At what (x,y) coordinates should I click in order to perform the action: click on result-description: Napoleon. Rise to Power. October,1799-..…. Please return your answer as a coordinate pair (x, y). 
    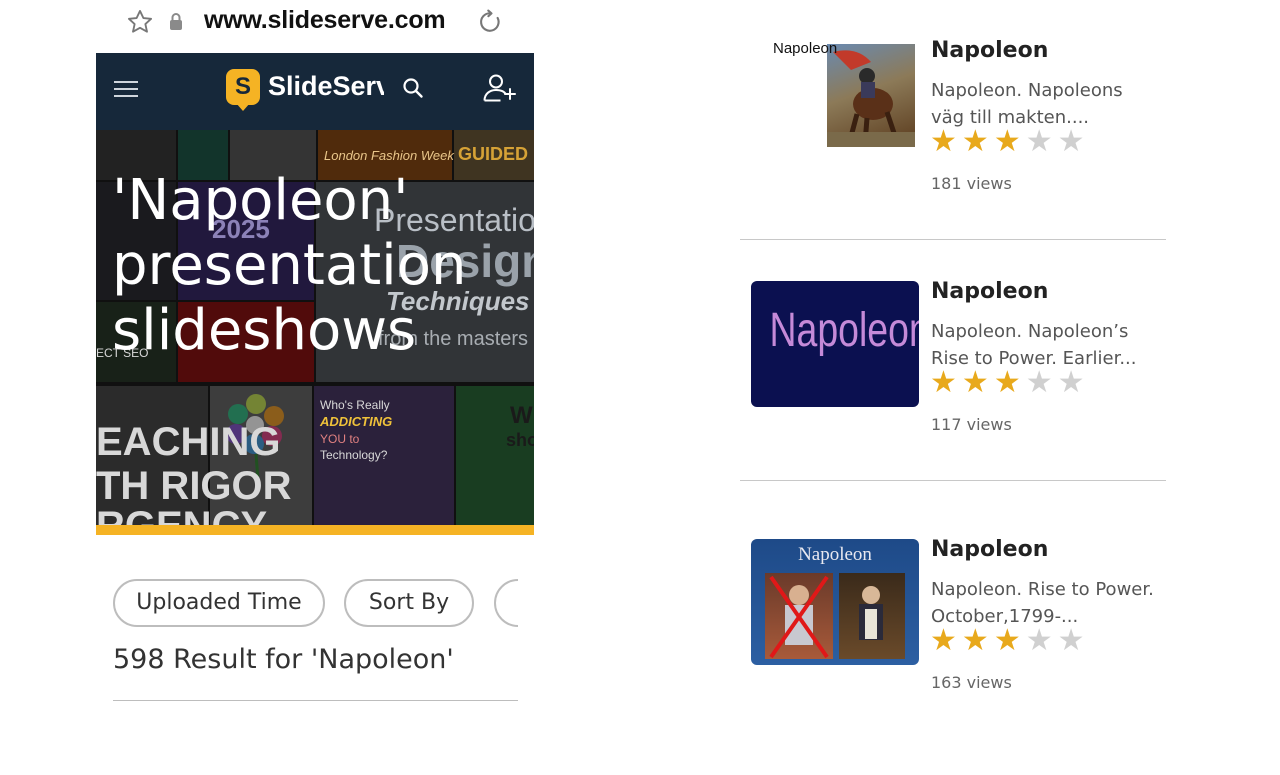
    Looking at the image, I should click on (1042, 603).